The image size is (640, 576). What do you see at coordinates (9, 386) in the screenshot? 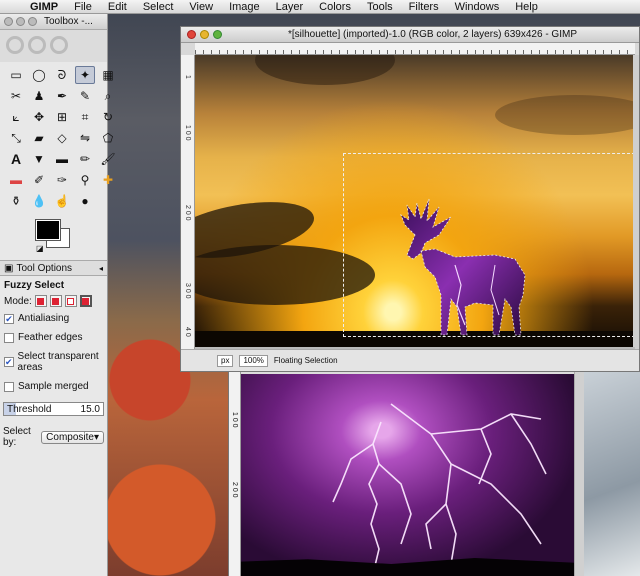
I see `sample-merged-checkbox` at bounding box center [9, 386].